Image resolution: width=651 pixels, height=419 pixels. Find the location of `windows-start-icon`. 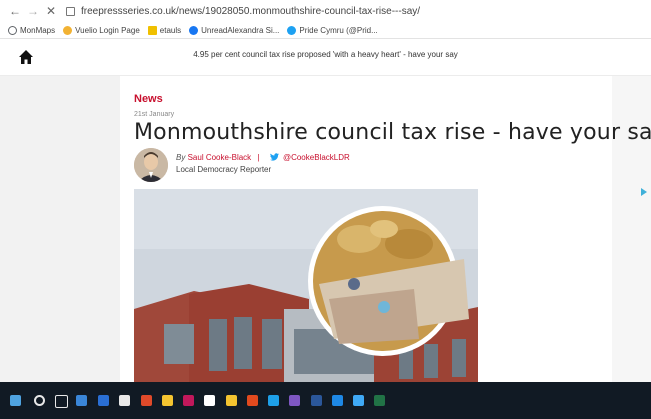

windows-start-icon is located at coordinates (15, 400).